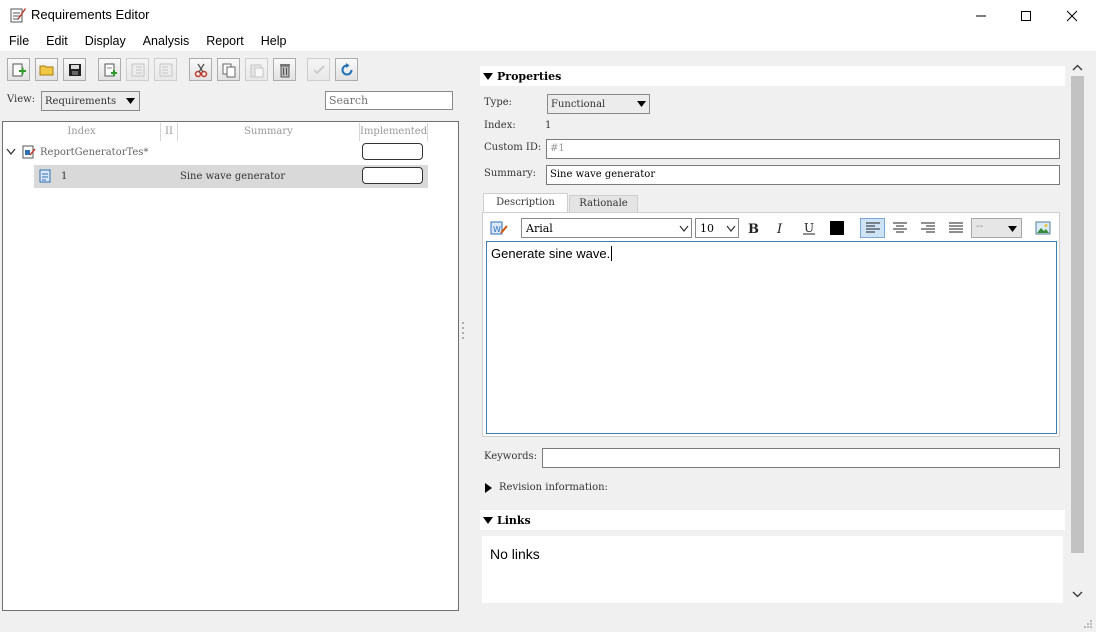  I want to click on font-select-value: Arial, so click(539, 228).